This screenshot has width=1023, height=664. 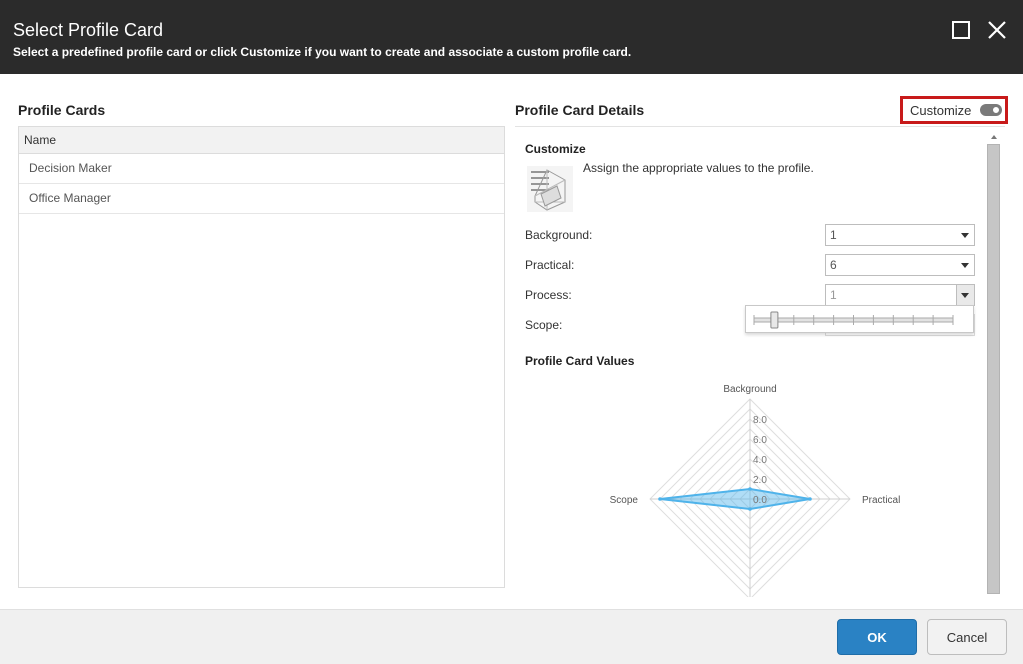 What do you see at coordinates (555, 149) in the screenshot?
I see `customize-section-title: Customize` at bounding box center [555, 149].